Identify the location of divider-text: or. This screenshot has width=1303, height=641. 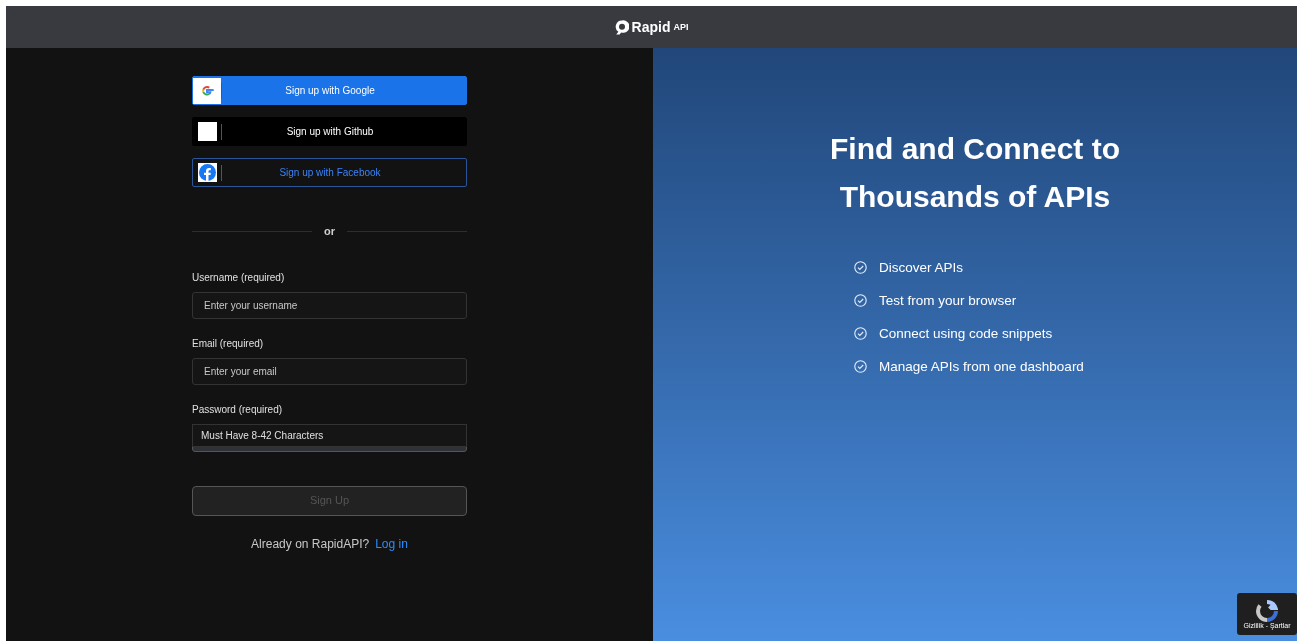
(329, 231).